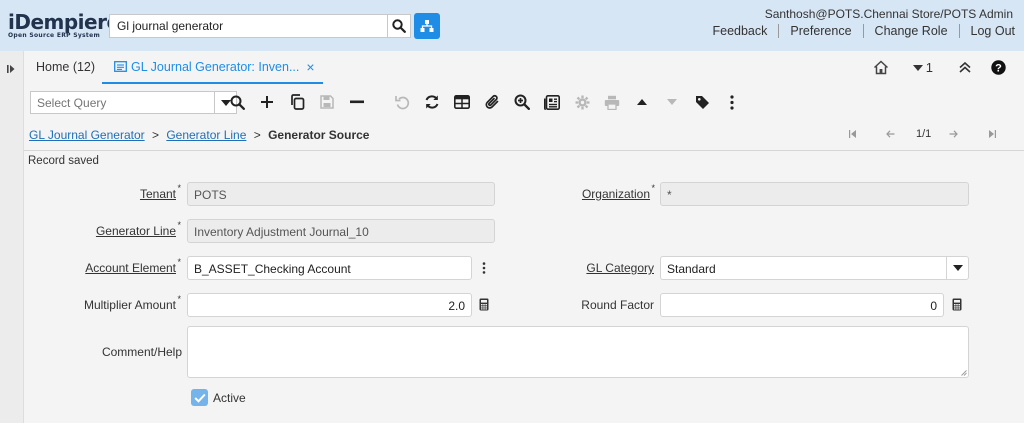 This screenshot has height=423, width=1024. What do you see at coordinates (803, 268) in the screenshot?
I see `gl-category-select: Standard` at bounding box center [803, 268].